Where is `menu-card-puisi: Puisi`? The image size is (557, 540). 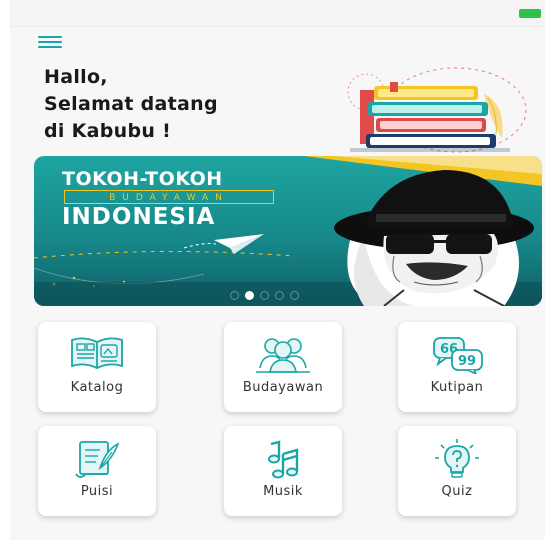
menu-card-puisi: Puisi is located at coordinates (97, 471).